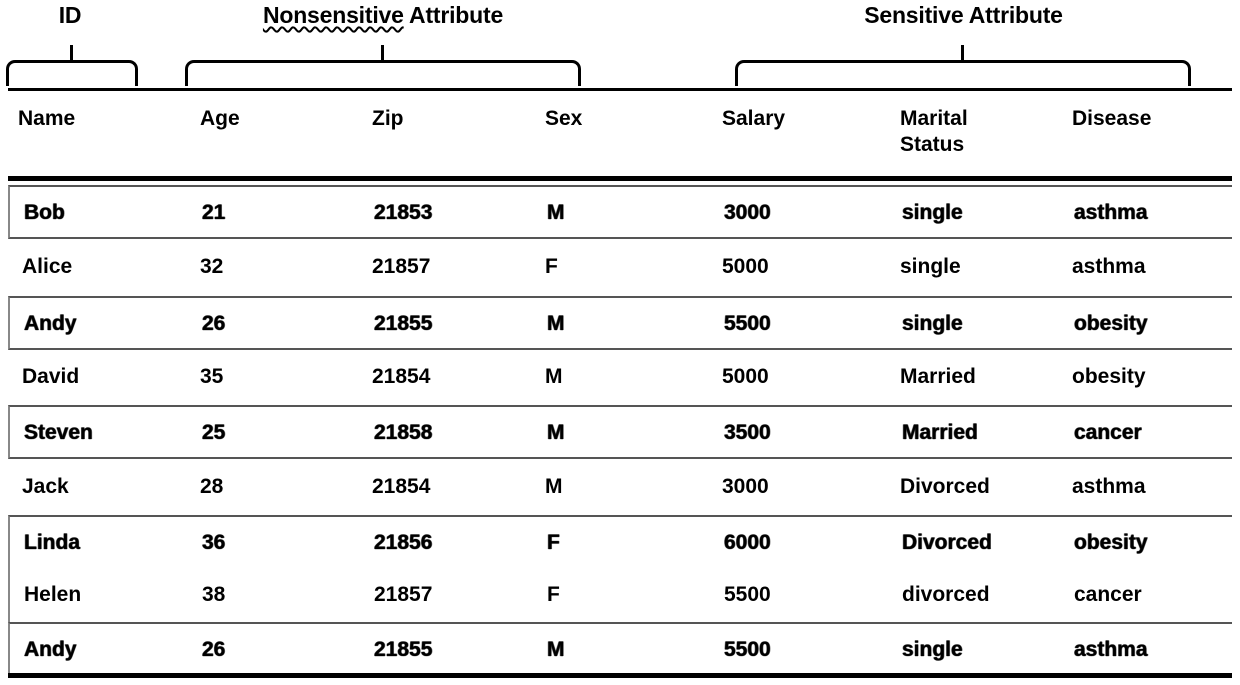 The image size is (1240, 685). Describe the element at coordinates (44, 212) in the screenshot. I see `cell-name: Bob` at that location.